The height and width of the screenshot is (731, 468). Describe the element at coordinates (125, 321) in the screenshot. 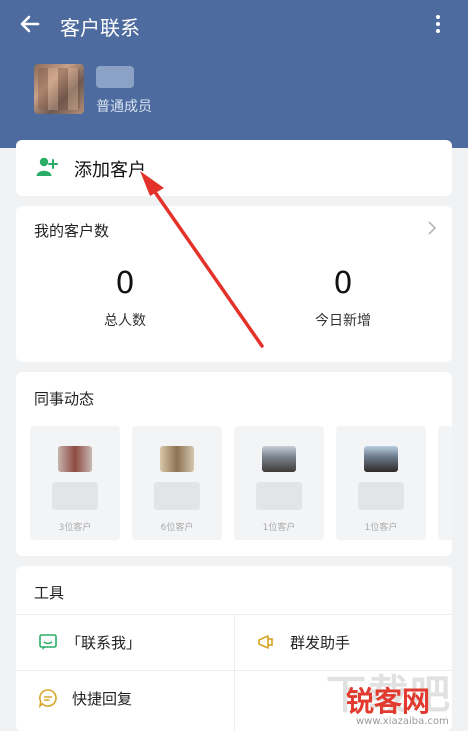

I see `total-count-label: 总人数` at that location.